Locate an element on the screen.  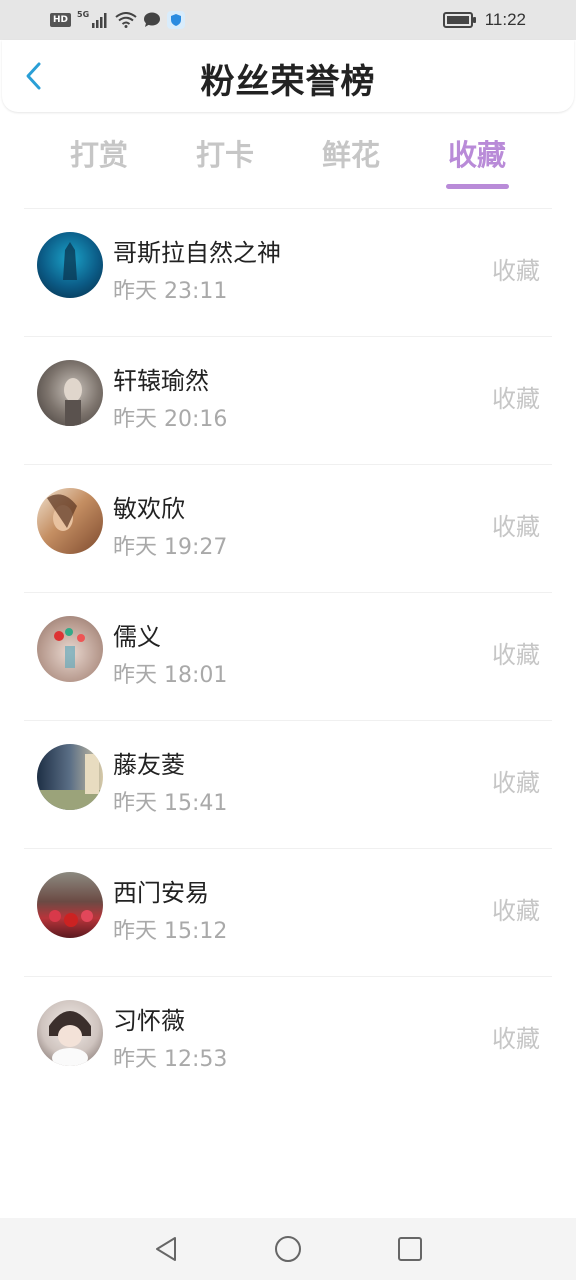
triangle-back-icon is located at coordinates (166, 1249).